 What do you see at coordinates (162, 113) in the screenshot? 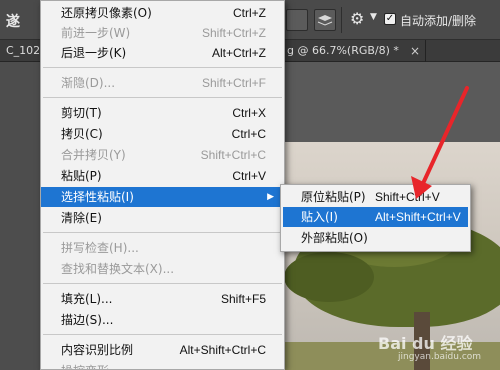
I see `menu-item-cut: 剪切(T) Ctrl+X` at bounding box center [162, 113].